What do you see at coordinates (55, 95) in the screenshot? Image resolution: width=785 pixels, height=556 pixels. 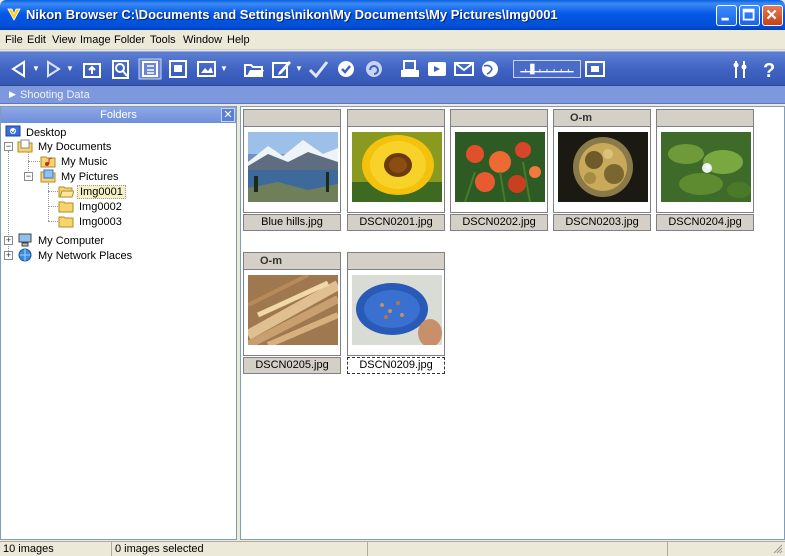 I see `shooting-data-label: Shooting Data` at bounding box center [55, 95].